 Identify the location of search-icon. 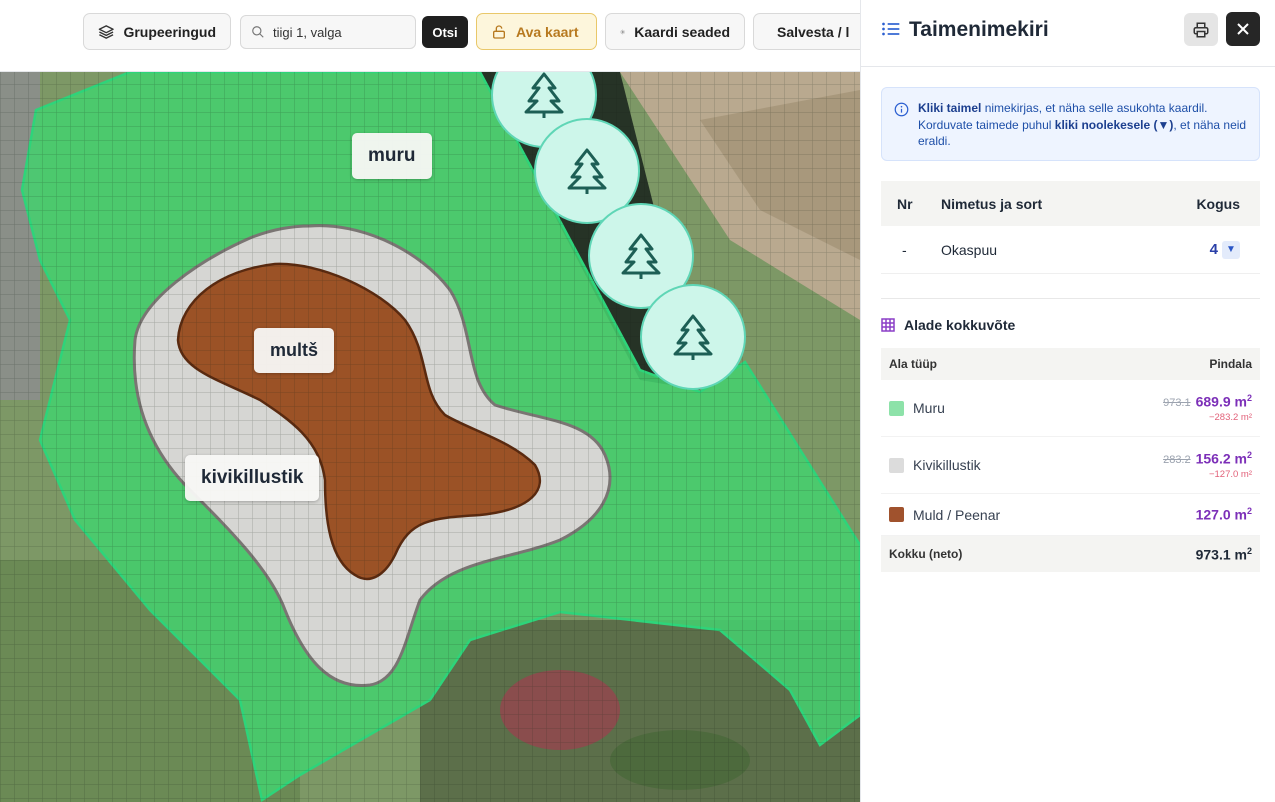
(258, 32).